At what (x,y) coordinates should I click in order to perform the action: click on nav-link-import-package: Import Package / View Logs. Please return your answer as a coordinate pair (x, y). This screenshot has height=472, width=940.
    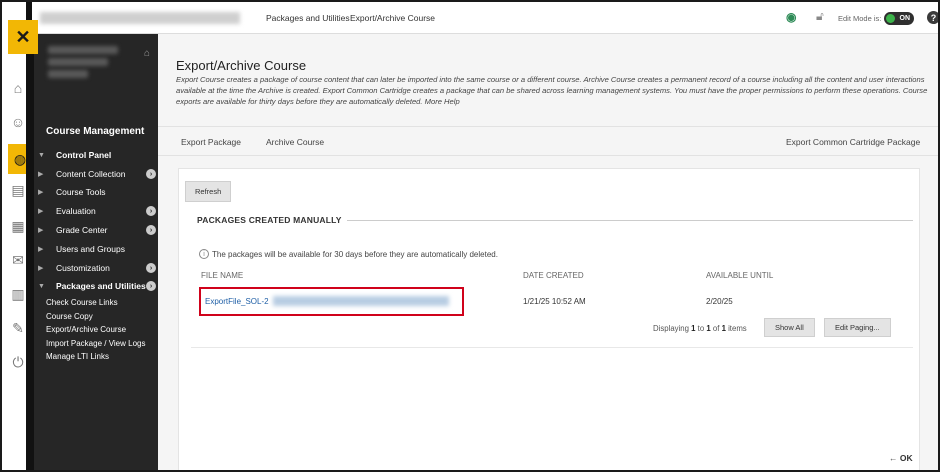
    Looking at the image, I should click on (95, 343).